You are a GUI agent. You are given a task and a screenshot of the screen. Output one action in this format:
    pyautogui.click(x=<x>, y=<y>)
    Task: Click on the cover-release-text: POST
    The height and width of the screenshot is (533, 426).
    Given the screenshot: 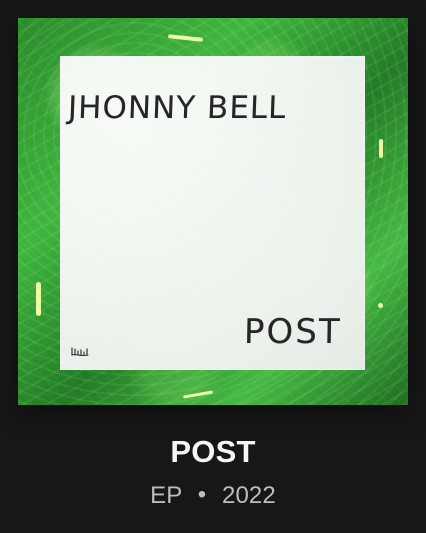 What is the action you would take?
    pyautogui.click(x=292, y=332)
    